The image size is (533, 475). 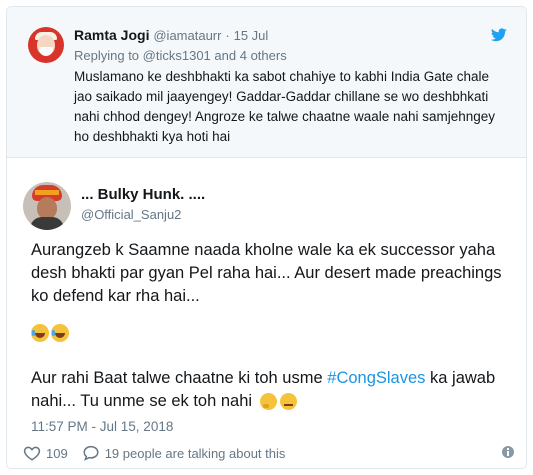 I want to click on replying-to-label: Replying to, so click(x=107, y=55).